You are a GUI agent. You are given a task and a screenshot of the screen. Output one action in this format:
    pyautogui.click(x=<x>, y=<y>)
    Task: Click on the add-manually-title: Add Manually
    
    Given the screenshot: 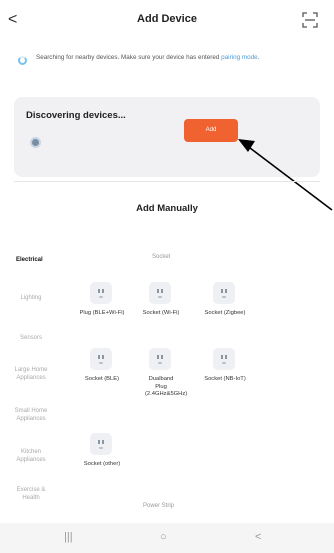 What is the action you would take?
    pyautogui.click(x=167, y=208)
    